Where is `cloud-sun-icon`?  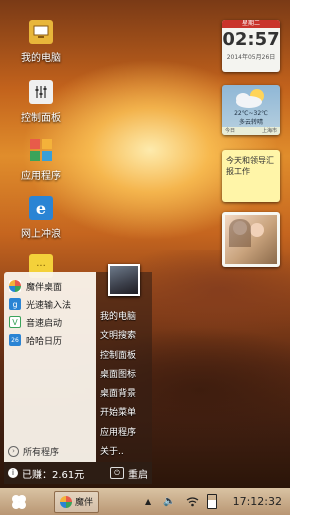
cloud-sun-icon is located at coordinates (250, 98).